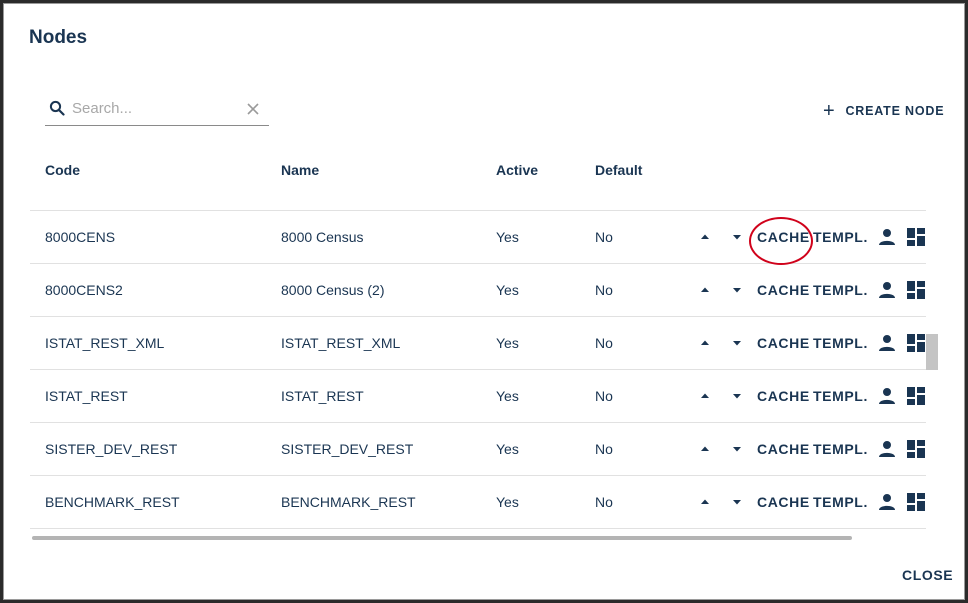  I want to click on create-node-label: CREATE NODE, so click(895, 111).